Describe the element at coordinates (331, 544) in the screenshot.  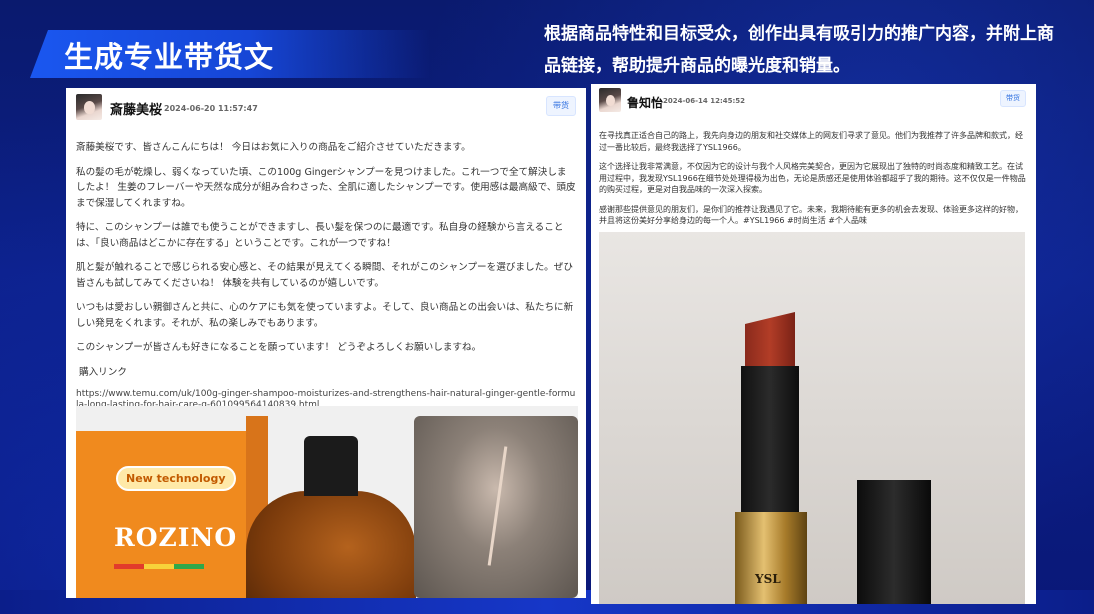
I see `shampoo-bottle` at that location.